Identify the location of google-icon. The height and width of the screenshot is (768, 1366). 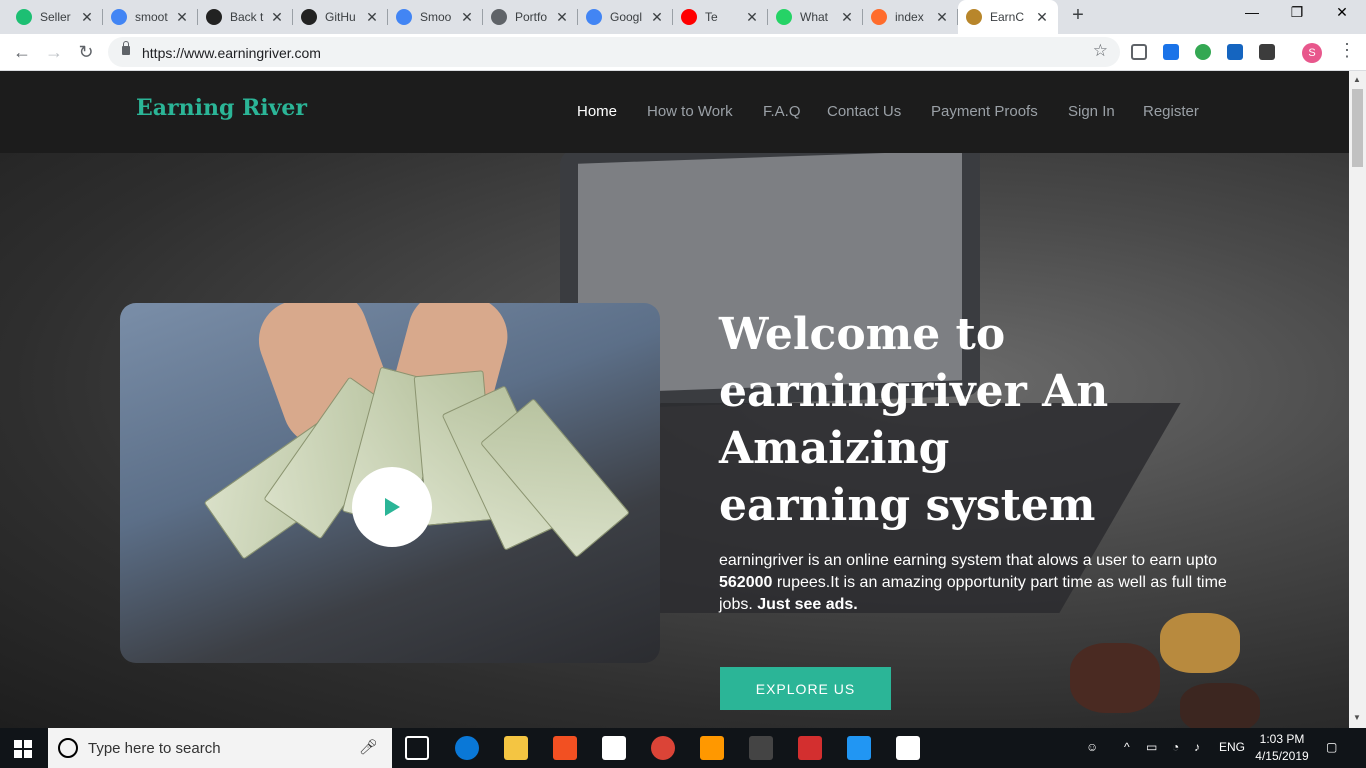
(594, 17).